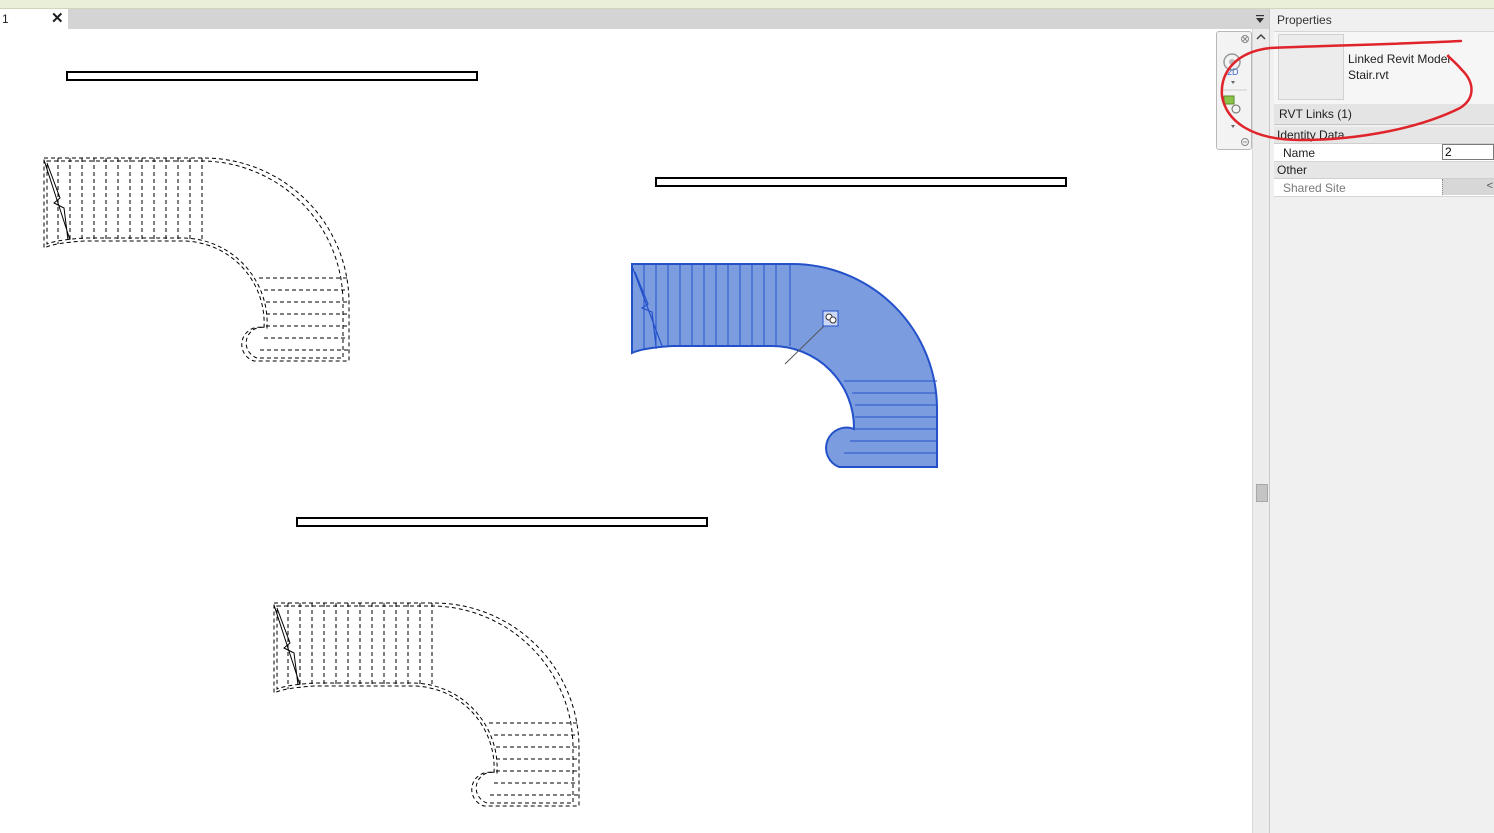 This screenshot has height=833, width=1494. What do you see at coordinates (1399, 59) in the screenshot?
I see `type-family-label: Linked Revit Model` at bounding box center [1399, 59].